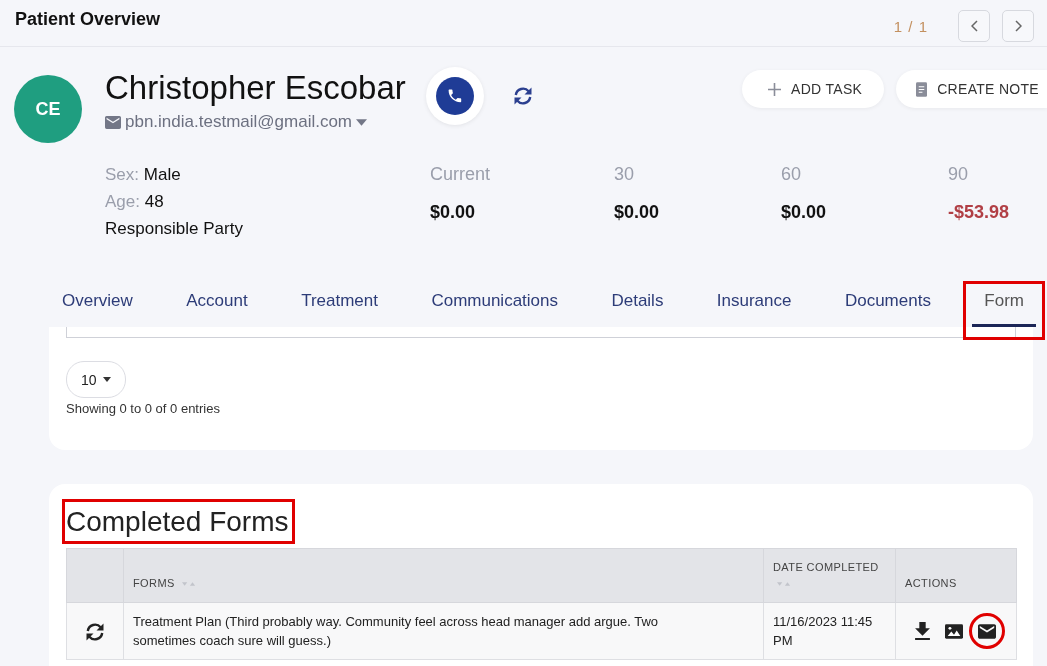 This screenshot has height=666, width=1047. What do you see at coordinates (922, 89) in the screenshot?
I see `document-icon` at bounding box center [922, 89].